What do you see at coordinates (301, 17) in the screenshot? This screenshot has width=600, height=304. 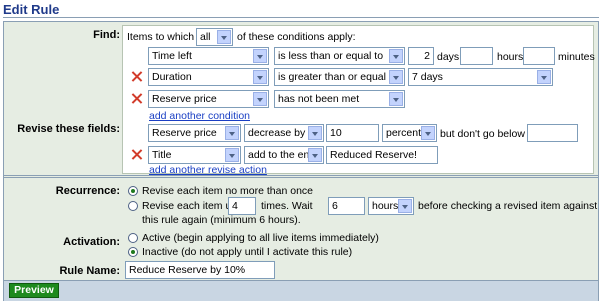 I see `title-divider` at bounding box center [301, 17].